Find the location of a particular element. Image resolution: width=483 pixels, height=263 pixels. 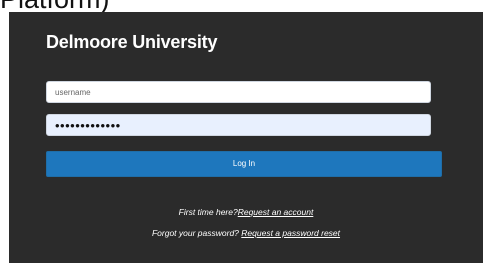

login-button: Log In is located at coordinates (244, 164).